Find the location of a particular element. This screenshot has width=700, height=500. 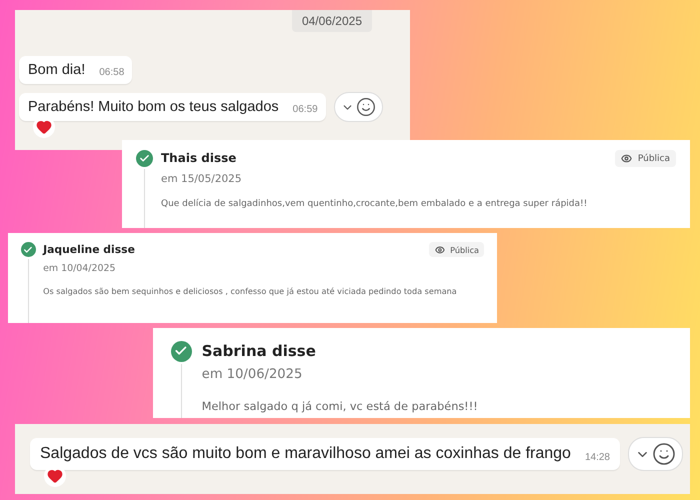

review-author: Jaqueline disse is located at coordinates (89, 249).